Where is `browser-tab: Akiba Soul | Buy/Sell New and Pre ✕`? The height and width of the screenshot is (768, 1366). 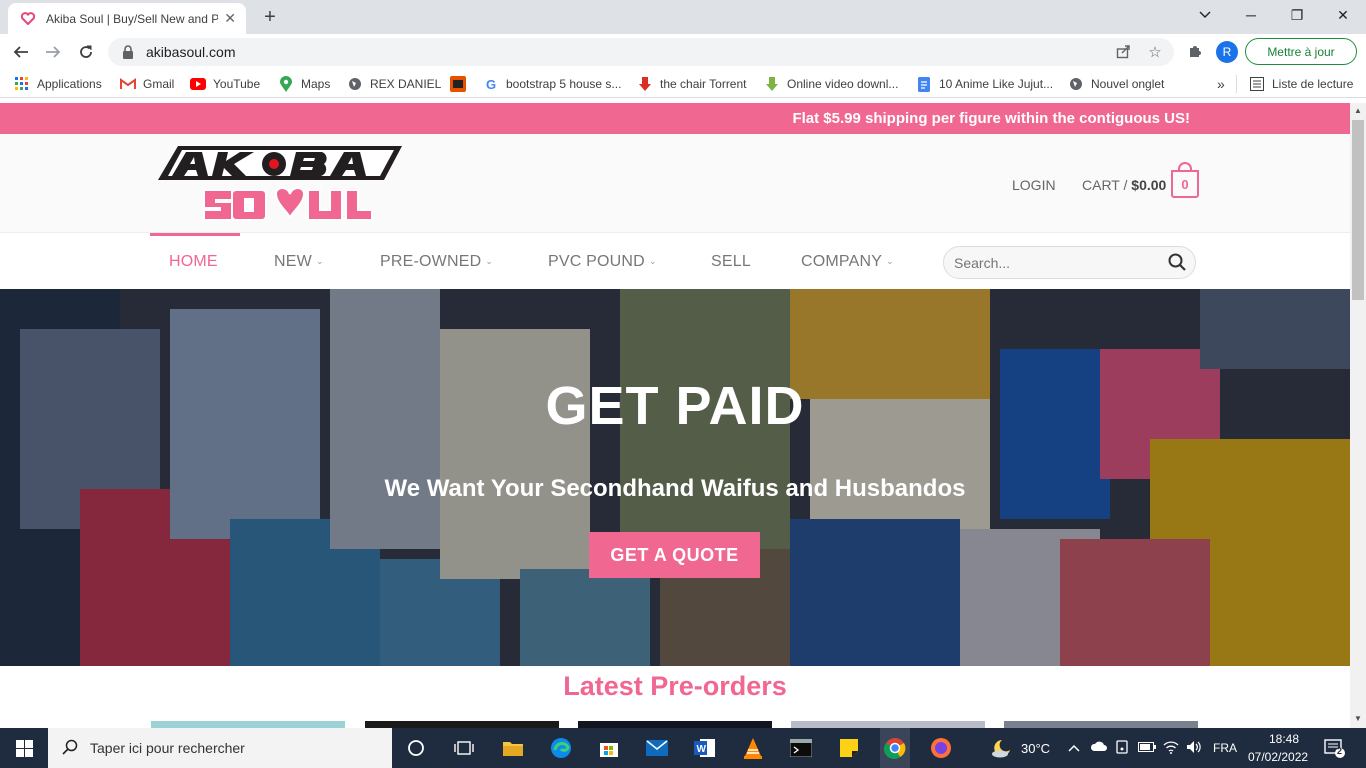
browser-tab: Akiba Soul | Buy/Sell New and Pre ✕ is located at coordinates (127, 18).